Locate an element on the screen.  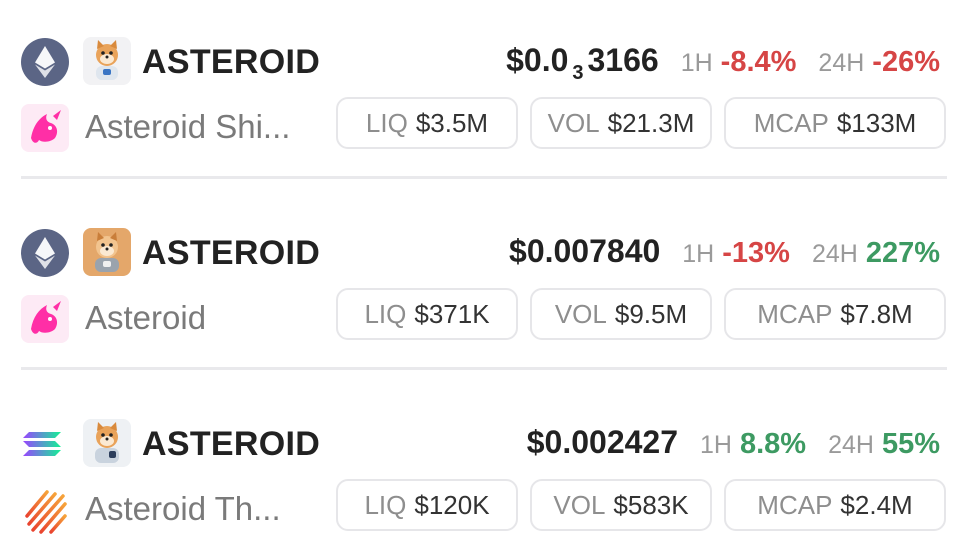
change-24h-value: 55% is located at coordinates (910, 444).